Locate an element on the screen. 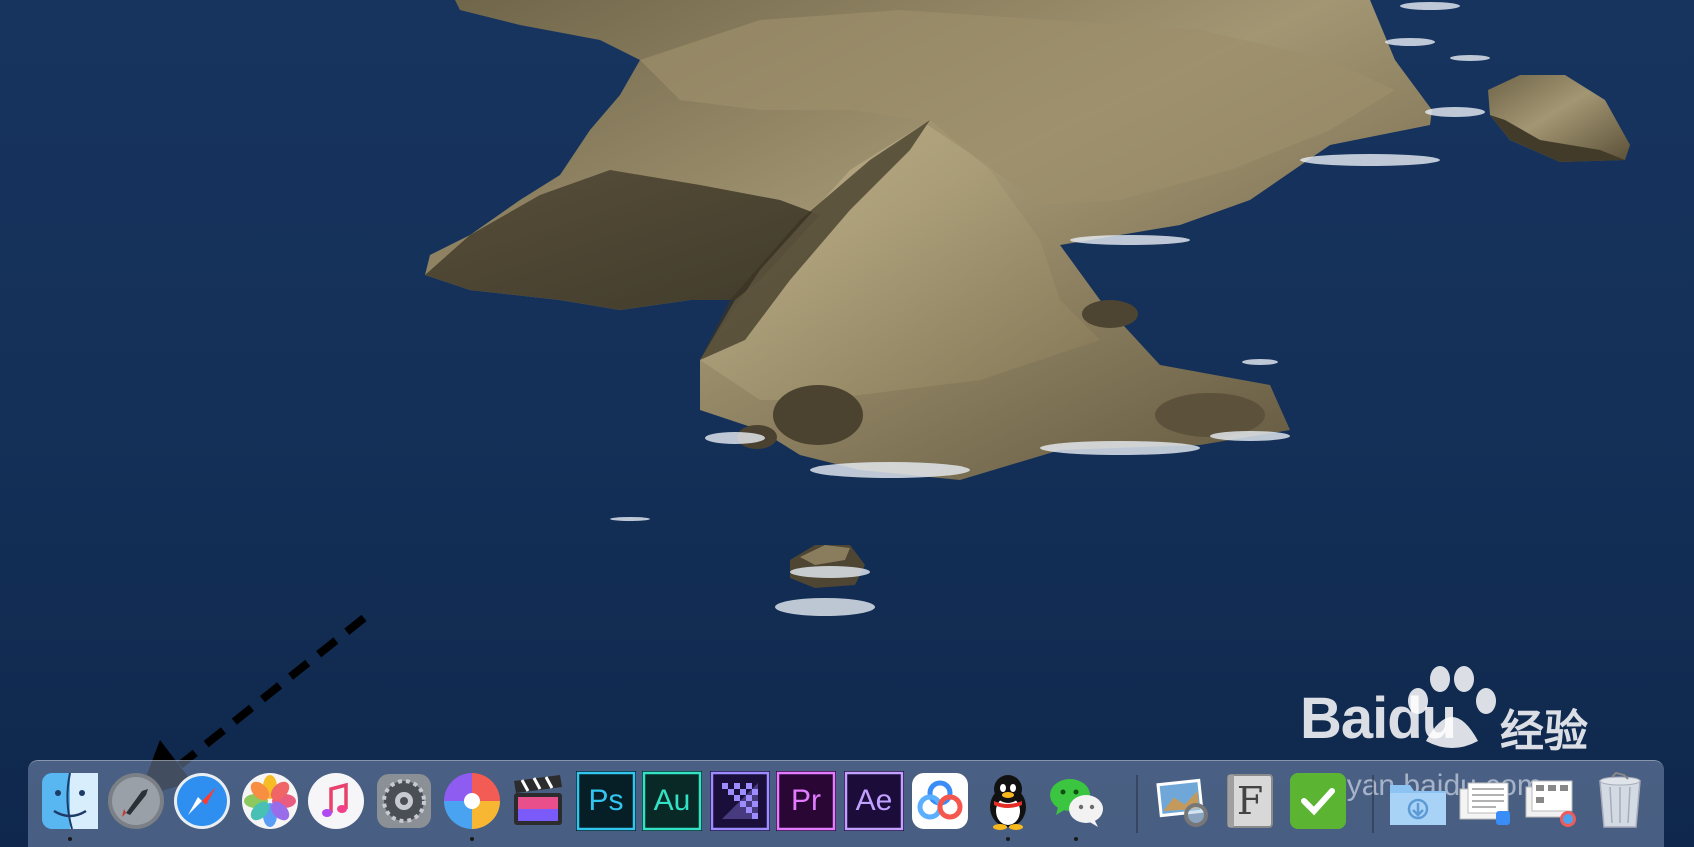 This screenshot has width=1694, height=847. dock-item-photoshop: Ps is located at coordinates (606, 801).